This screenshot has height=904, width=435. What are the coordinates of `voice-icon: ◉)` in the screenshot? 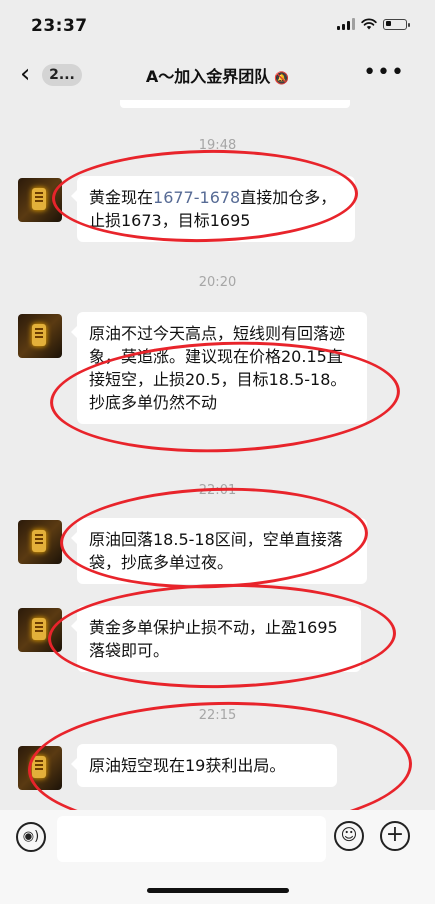 It's located at (31, 837).